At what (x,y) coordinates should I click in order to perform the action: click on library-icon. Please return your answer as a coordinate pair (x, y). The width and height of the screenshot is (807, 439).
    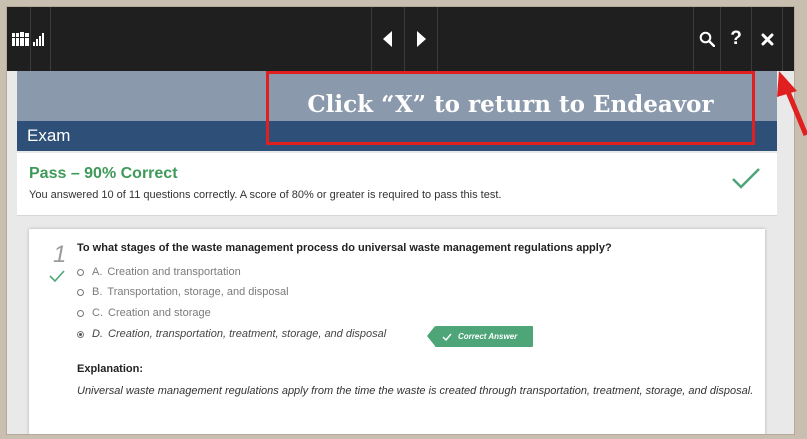
    Looking at the image, I should click on (21, 39).